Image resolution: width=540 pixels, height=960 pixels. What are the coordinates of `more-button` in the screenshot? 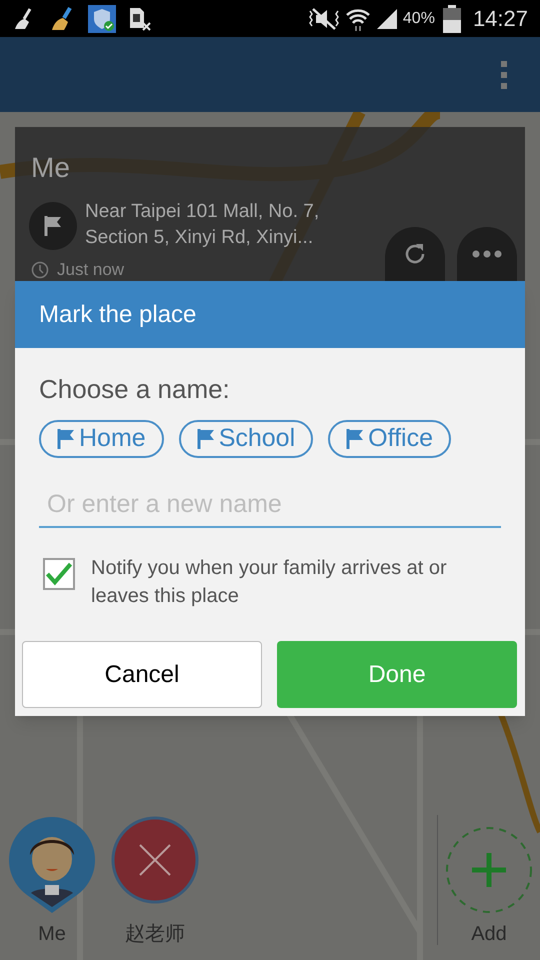 It's located at (487, 254).